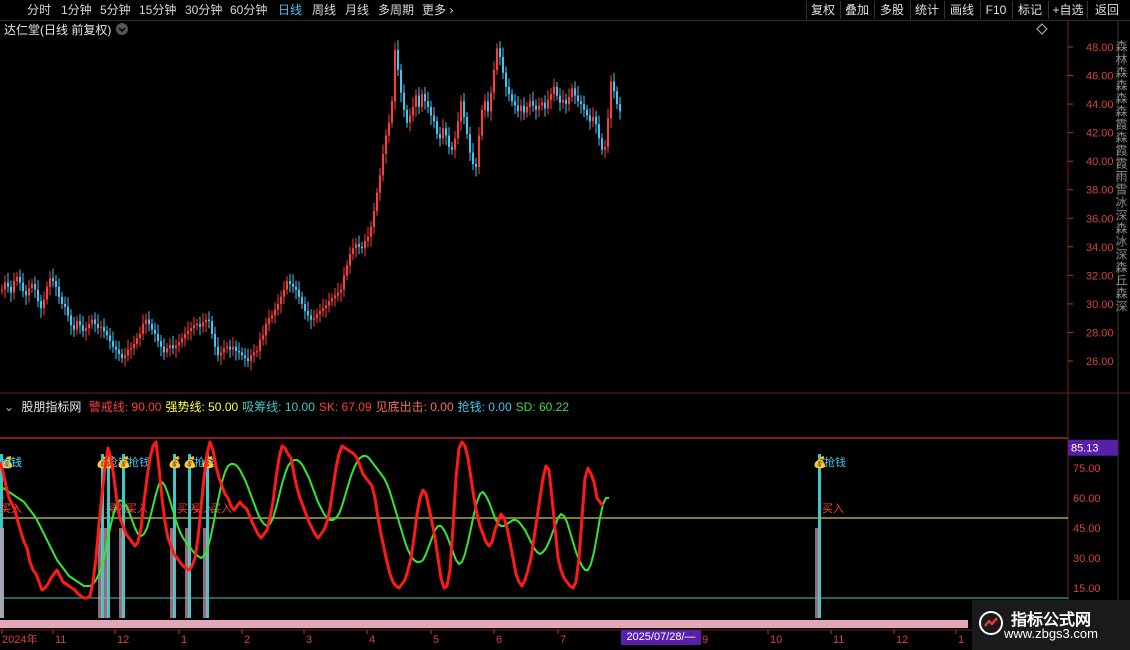  Describe the element at coordinates (1087, 589) in the screenshot. I see `indicator-tick-label-4: 15.00` at that location.